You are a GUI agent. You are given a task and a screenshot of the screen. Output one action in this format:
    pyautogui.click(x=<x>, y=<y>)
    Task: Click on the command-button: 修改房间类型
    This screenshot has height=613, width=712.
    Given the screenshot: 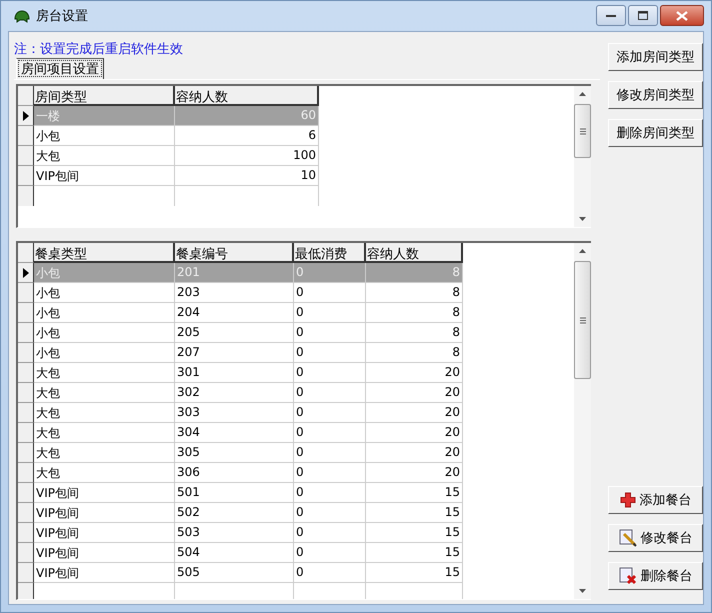 What is the action you would take?
    pyautogui.click(x=655, y=95)
    